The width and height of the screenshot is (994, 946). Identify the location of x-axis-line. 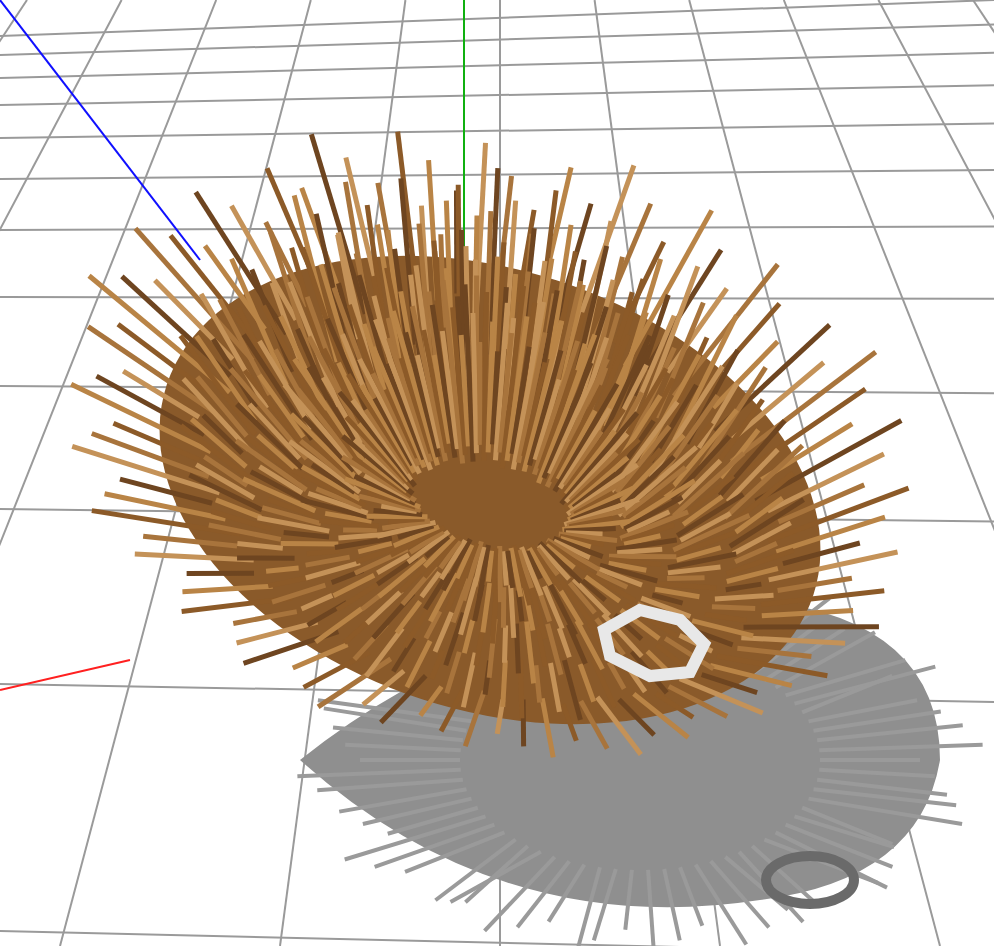
(65, 675).